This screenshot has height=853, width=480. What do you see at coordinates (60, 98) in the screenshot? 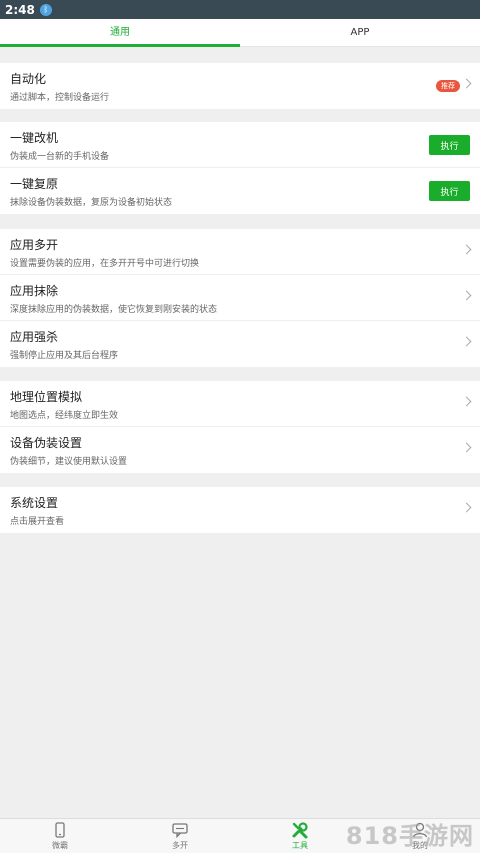
I see `row-subtitle: 通过脚本，控制设备运行` at bounding box center [60, 98].